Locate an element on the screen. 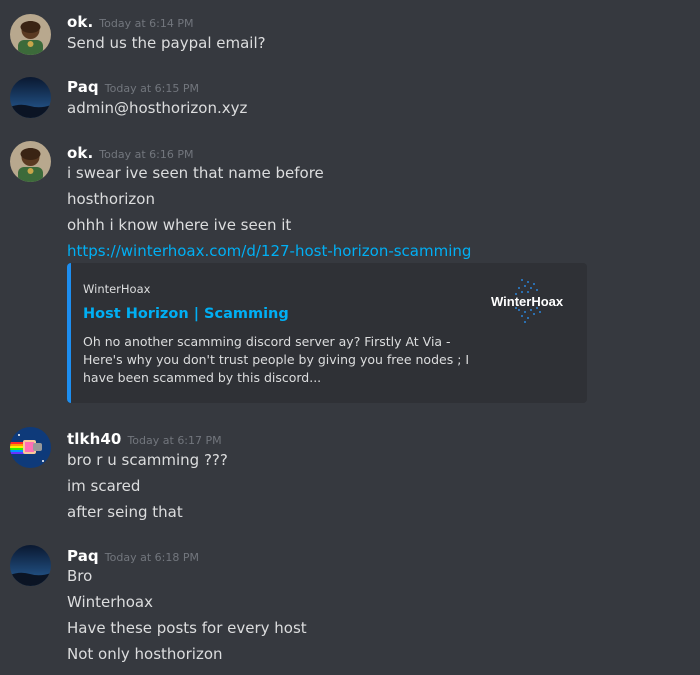 This screenshot has height=675, width=700. timestamp: Today at 6:14 PM is located at coordinates (146, 23).